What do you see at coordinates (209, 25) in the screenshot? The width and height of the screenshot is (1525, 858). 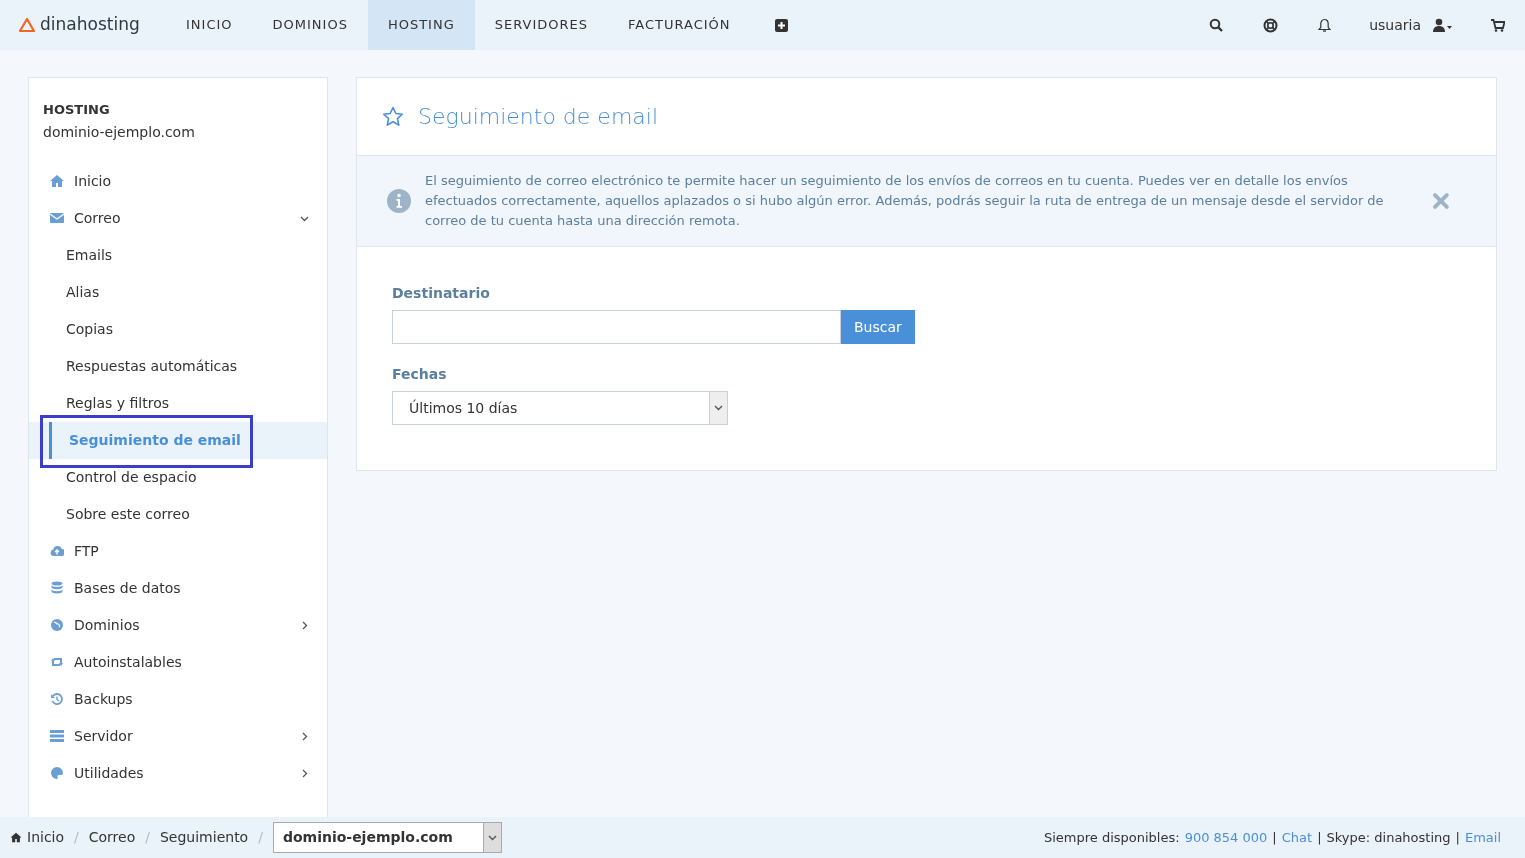 I see `nav-tab: INICIO` at bounding box center [209, 25].